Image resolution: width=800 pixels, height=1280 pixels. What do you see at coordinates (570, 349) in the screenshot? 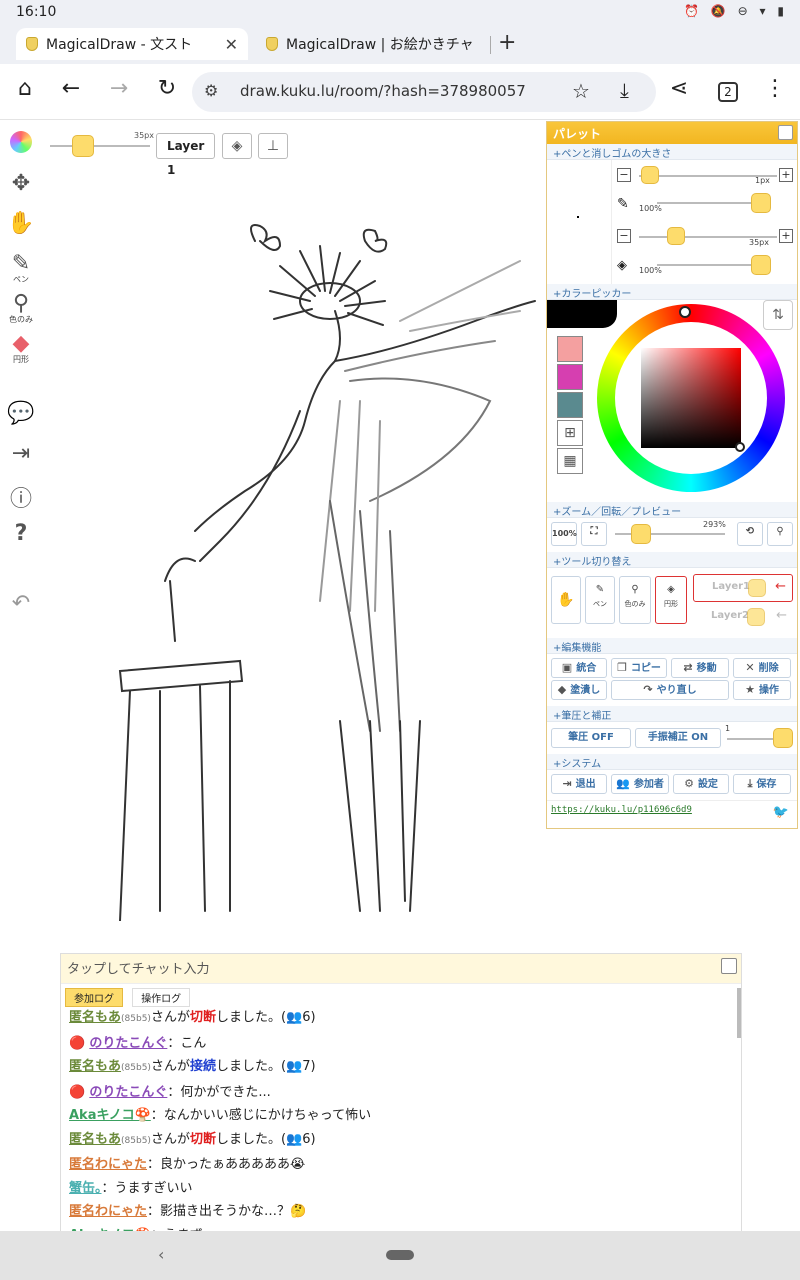
I see `swatch-pink` at bounding box center [570, 349].